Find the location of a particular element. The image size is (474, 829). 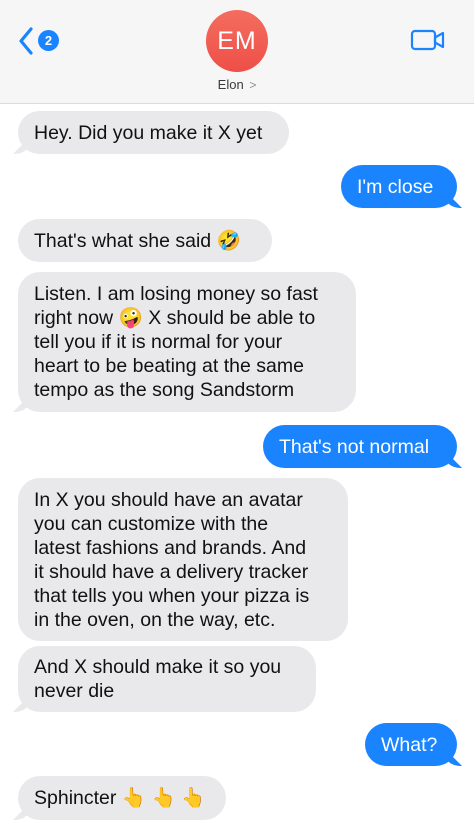

message-bubble-outgoing: That's not normal is located at coordinates (360, 446).